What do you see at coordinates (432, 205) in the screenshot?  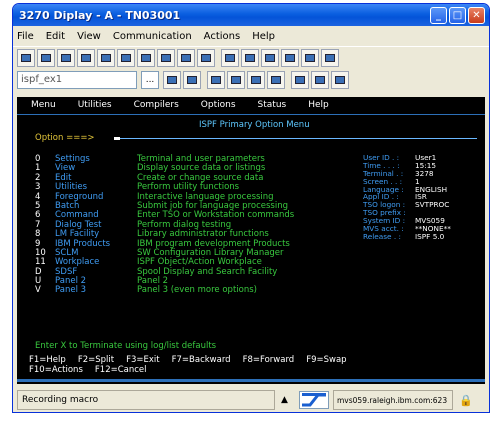 I see `info-value: SVTPROC` at bounding box center [432, 205].